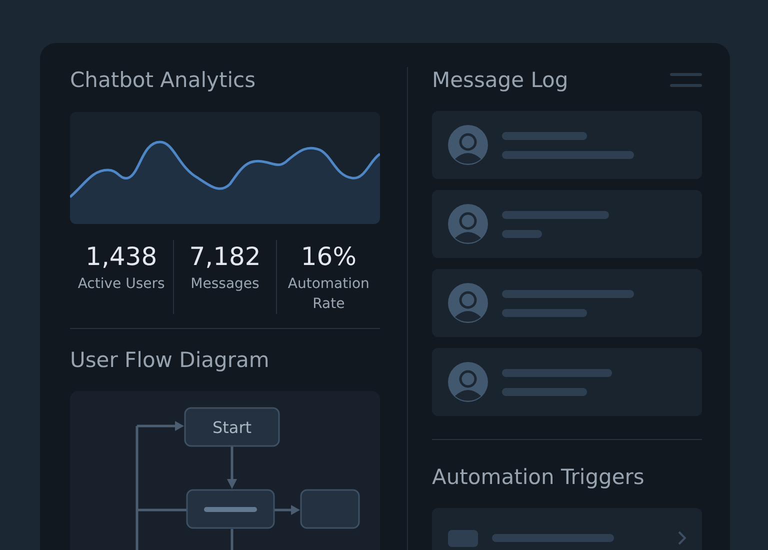 The width and height of the screenshot is (768, 550). Describe the element at coordinates (232, 427) in the screenshot. I see `start-node: Start` at that location.